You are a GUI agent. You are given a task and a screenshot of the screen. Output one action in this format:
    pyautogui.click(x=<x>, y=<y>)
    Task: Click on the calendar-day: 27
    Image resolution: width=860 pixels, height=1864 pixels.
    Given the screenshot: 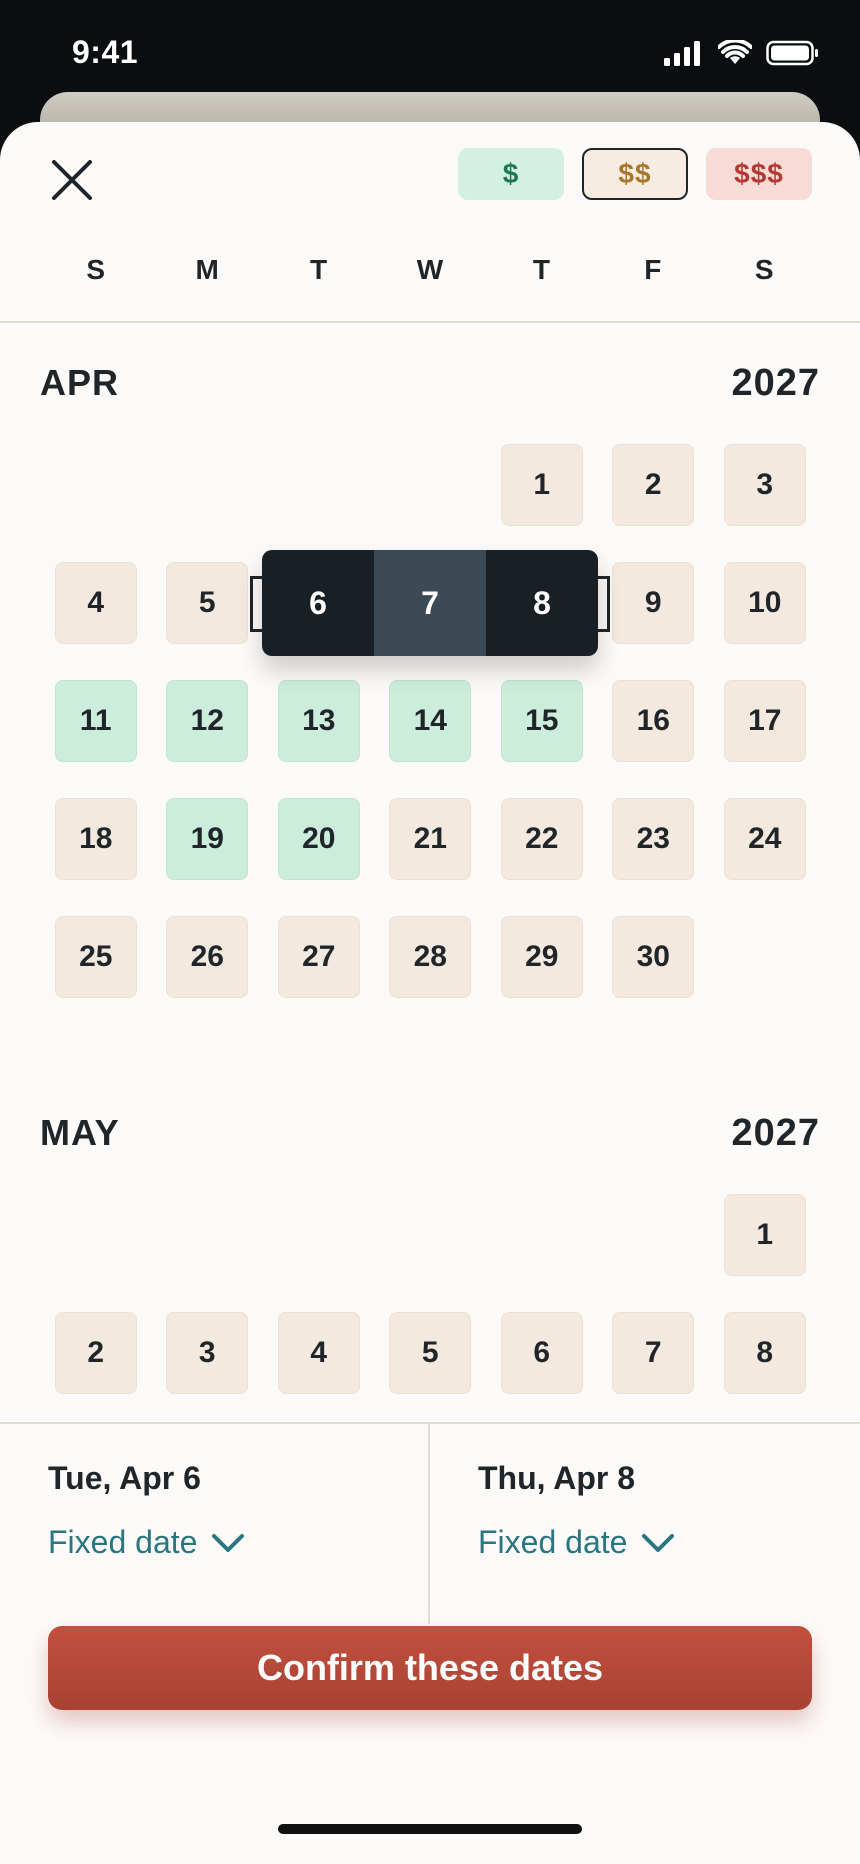 What is the action you would take?
    pyautogui.click(x=318, y=957)
    